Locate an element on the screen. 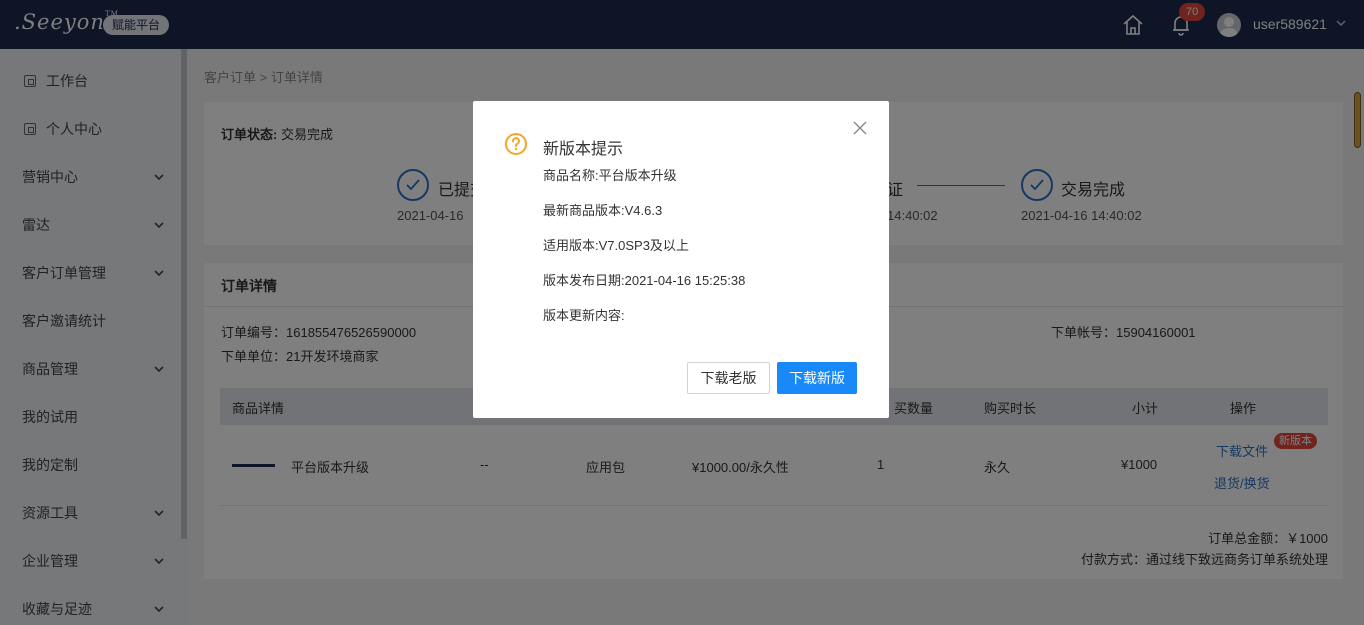  compatible-version-line: 适用版本:V7.0SP3及以上 is located at coordinates (616, 245).